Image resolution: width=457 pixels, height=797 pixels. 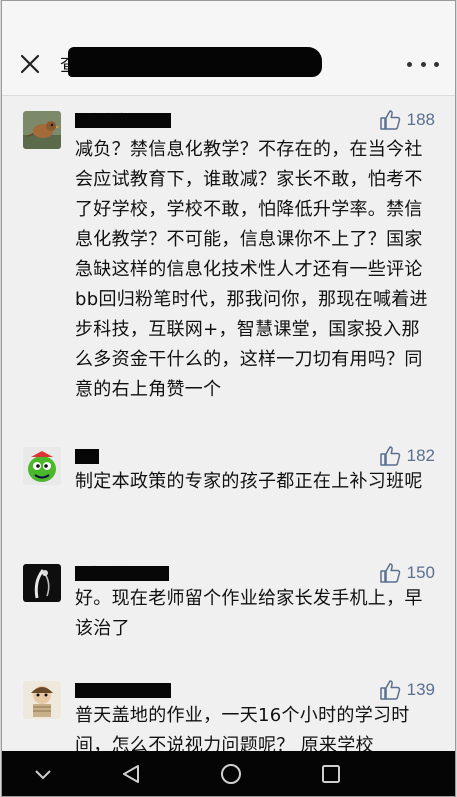 I want to click on comment-text: 好。现在老师留个作业给家长发手机上，早该治了, so click(x=249, y=613).